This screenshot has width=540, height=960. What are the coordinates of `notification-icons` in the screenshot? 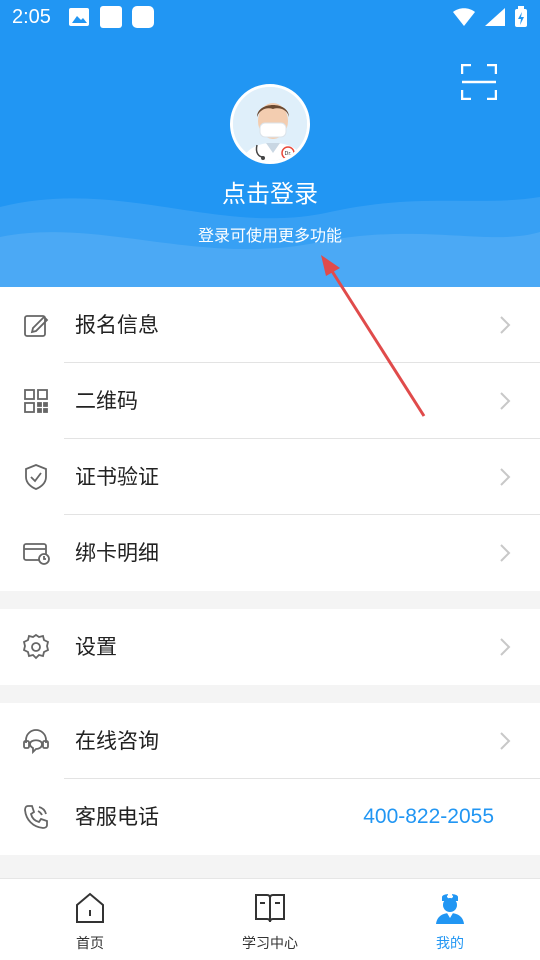 It's located at (111, 17).